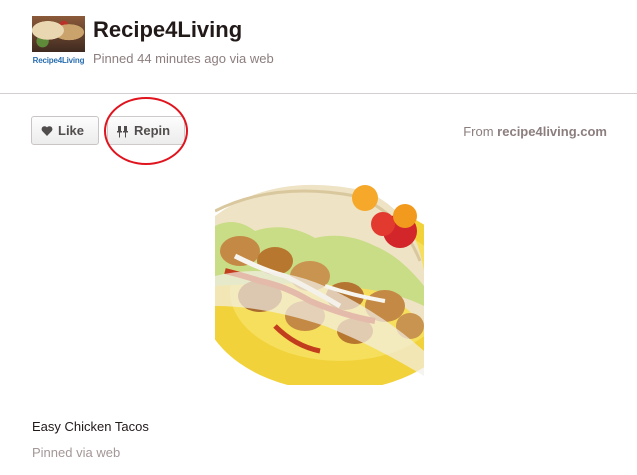  I want to click on source-link: From recipe4living.com, so click(535, 131).